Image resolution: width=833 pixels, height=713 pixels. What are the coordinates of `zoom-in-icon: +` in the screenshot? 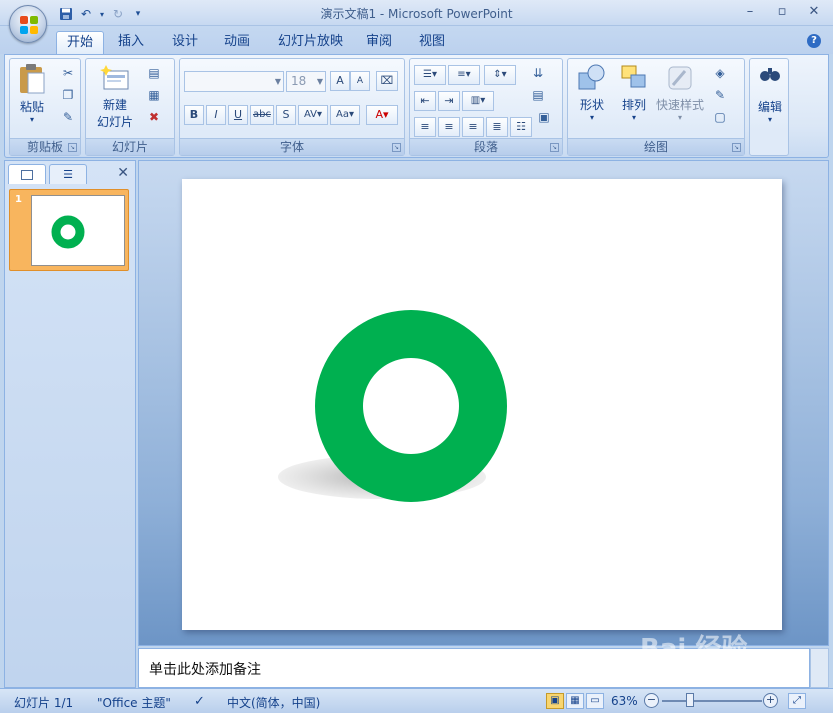 It's located at (770, 700).